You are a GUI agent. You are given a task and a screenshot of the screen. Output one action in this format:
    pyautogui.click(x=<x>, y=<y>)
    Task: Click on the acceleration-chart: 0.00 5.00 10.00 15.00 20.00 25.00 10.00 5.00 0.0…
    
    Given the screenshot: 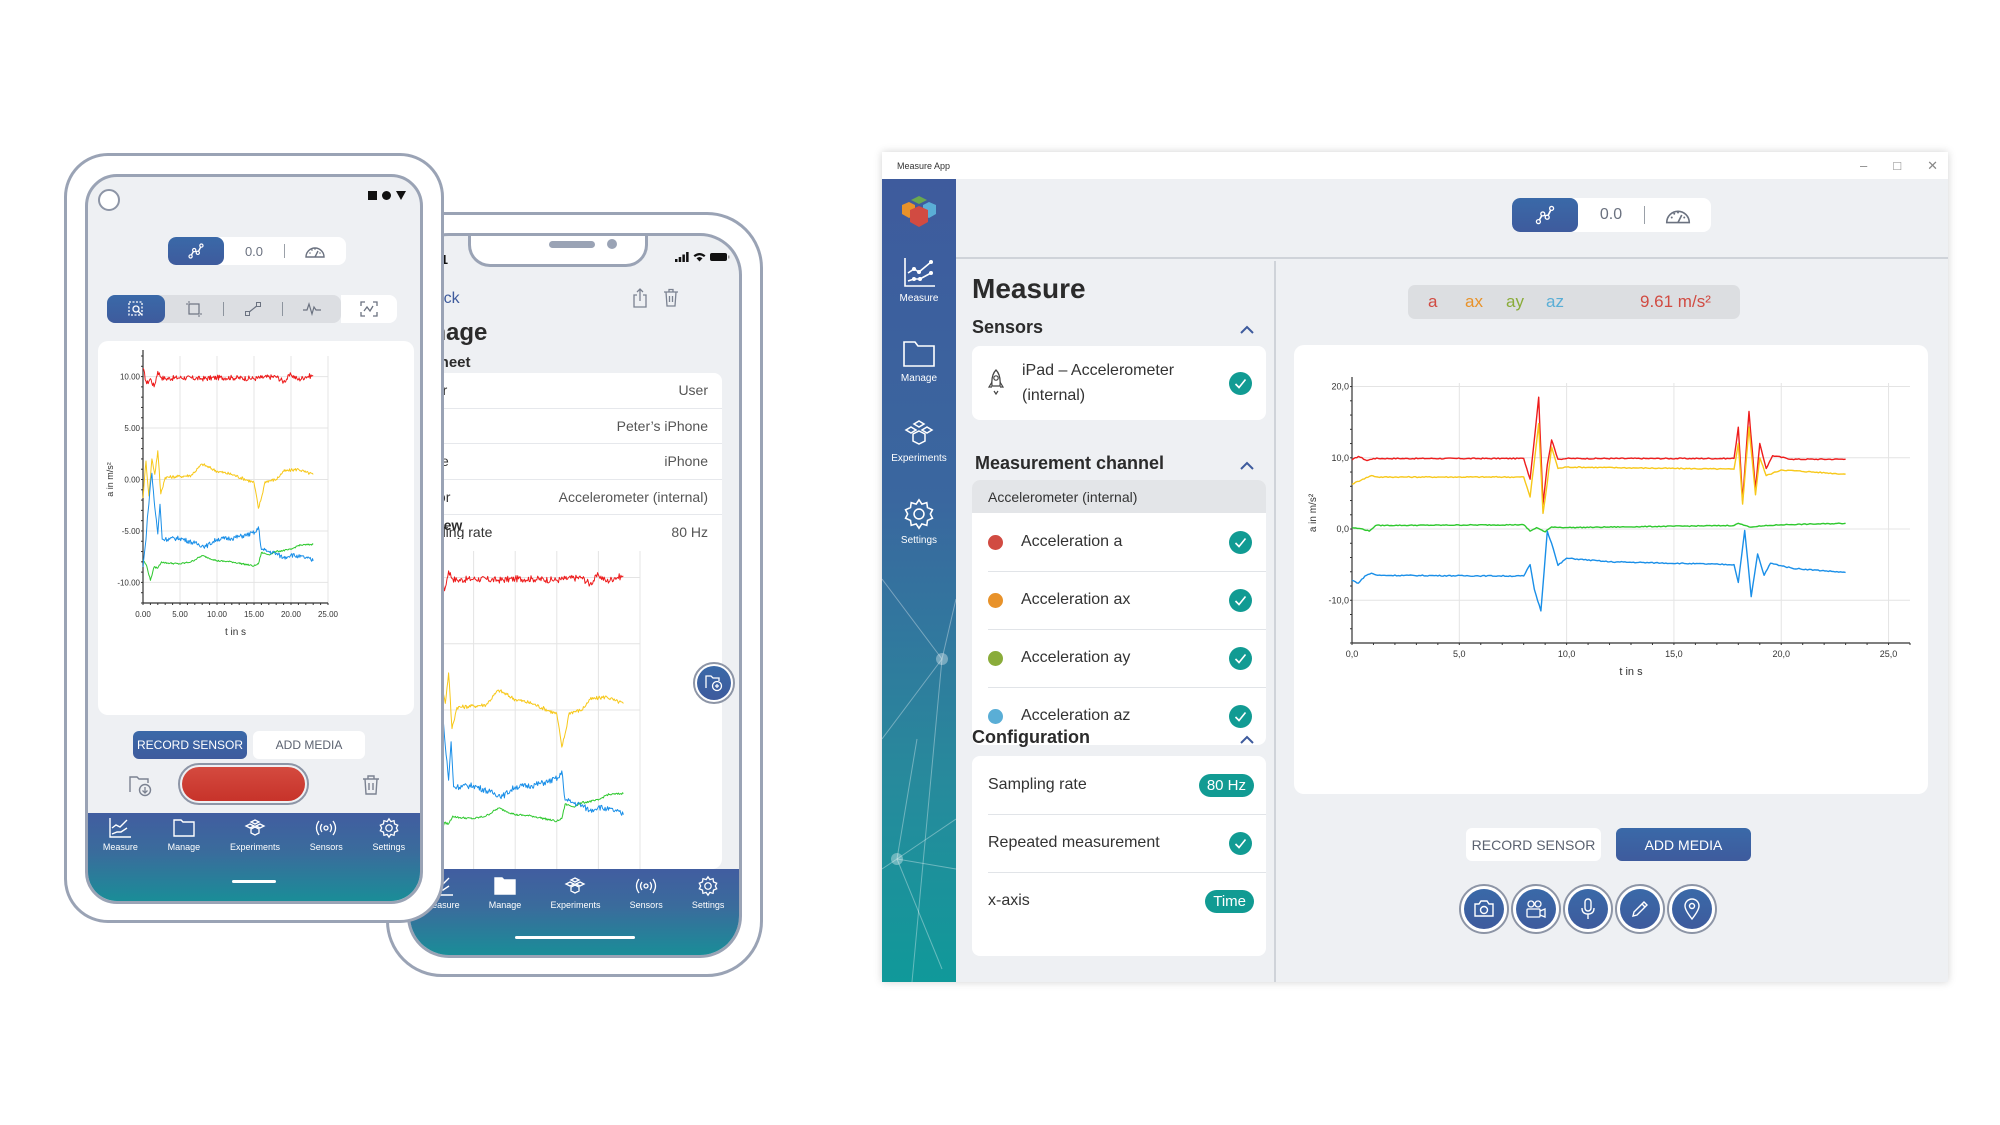 What is the action you would take?
    pyautogui.click(x=256, y=528)
    